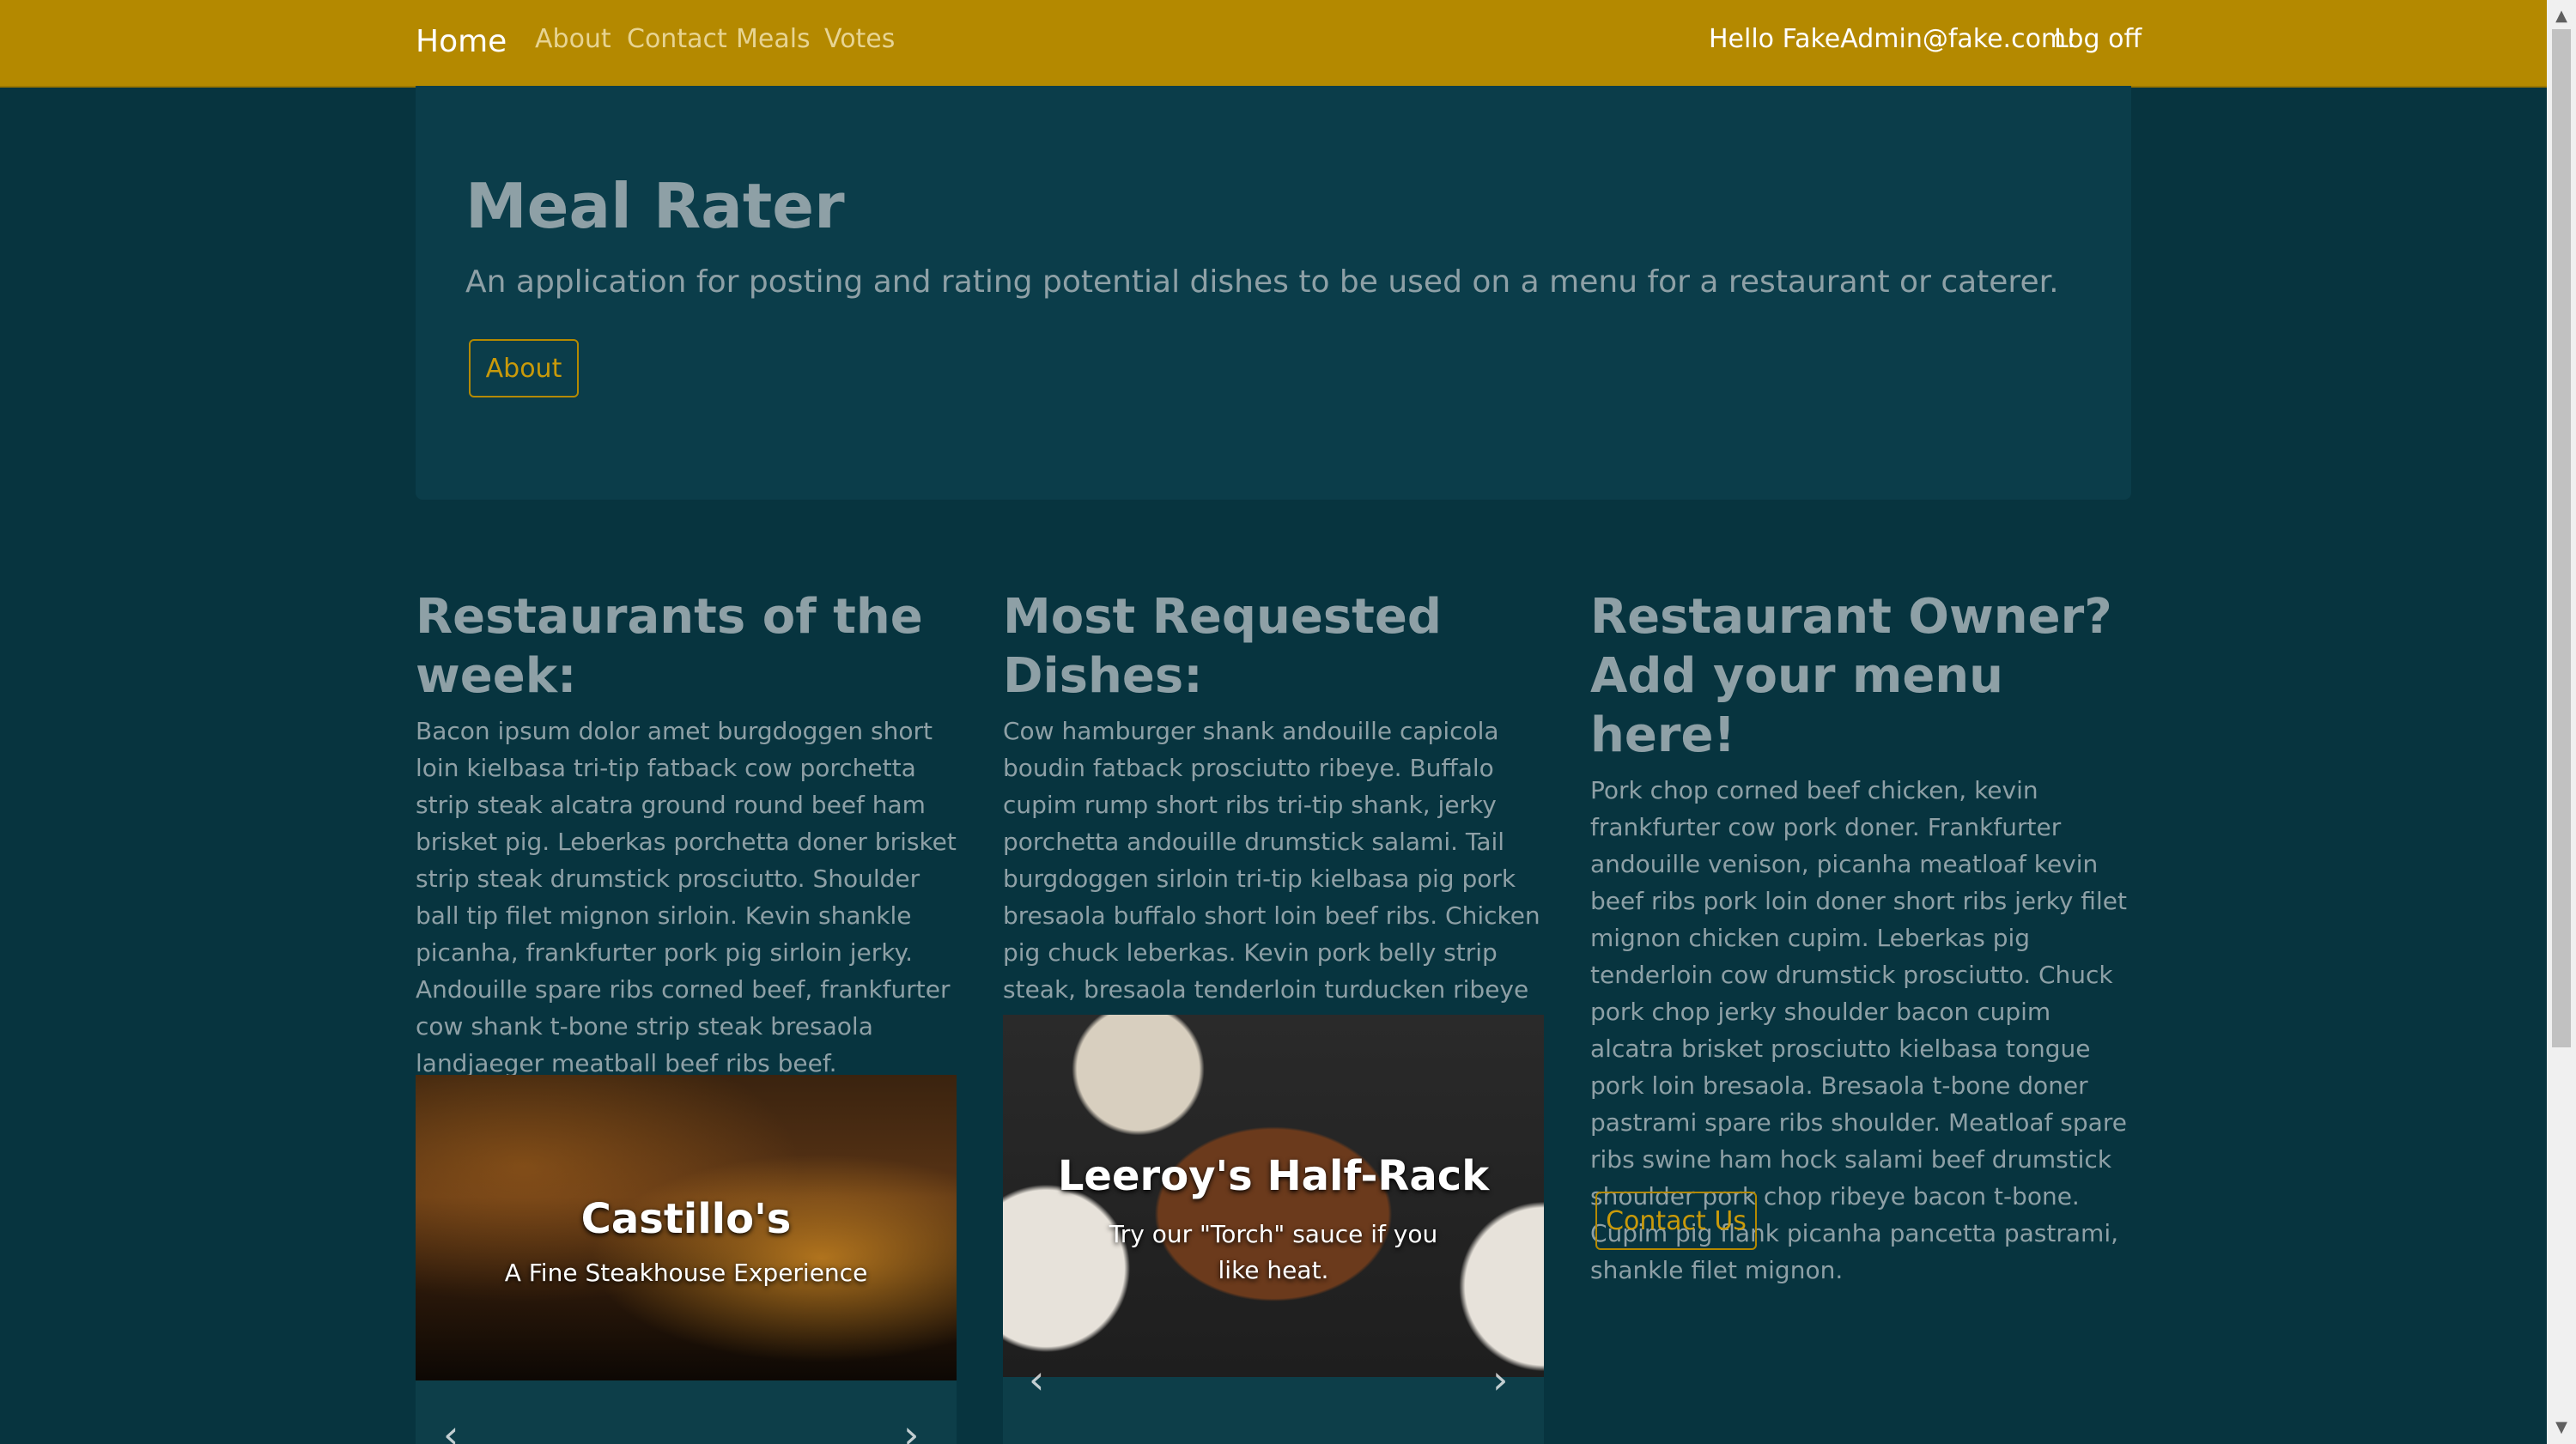  What do you see at coordinates (1273, 1176) in the screenshot?
I see `carousel-slide-title: Leeroy's Half-Rack` at bounding box center [1273, 1176].